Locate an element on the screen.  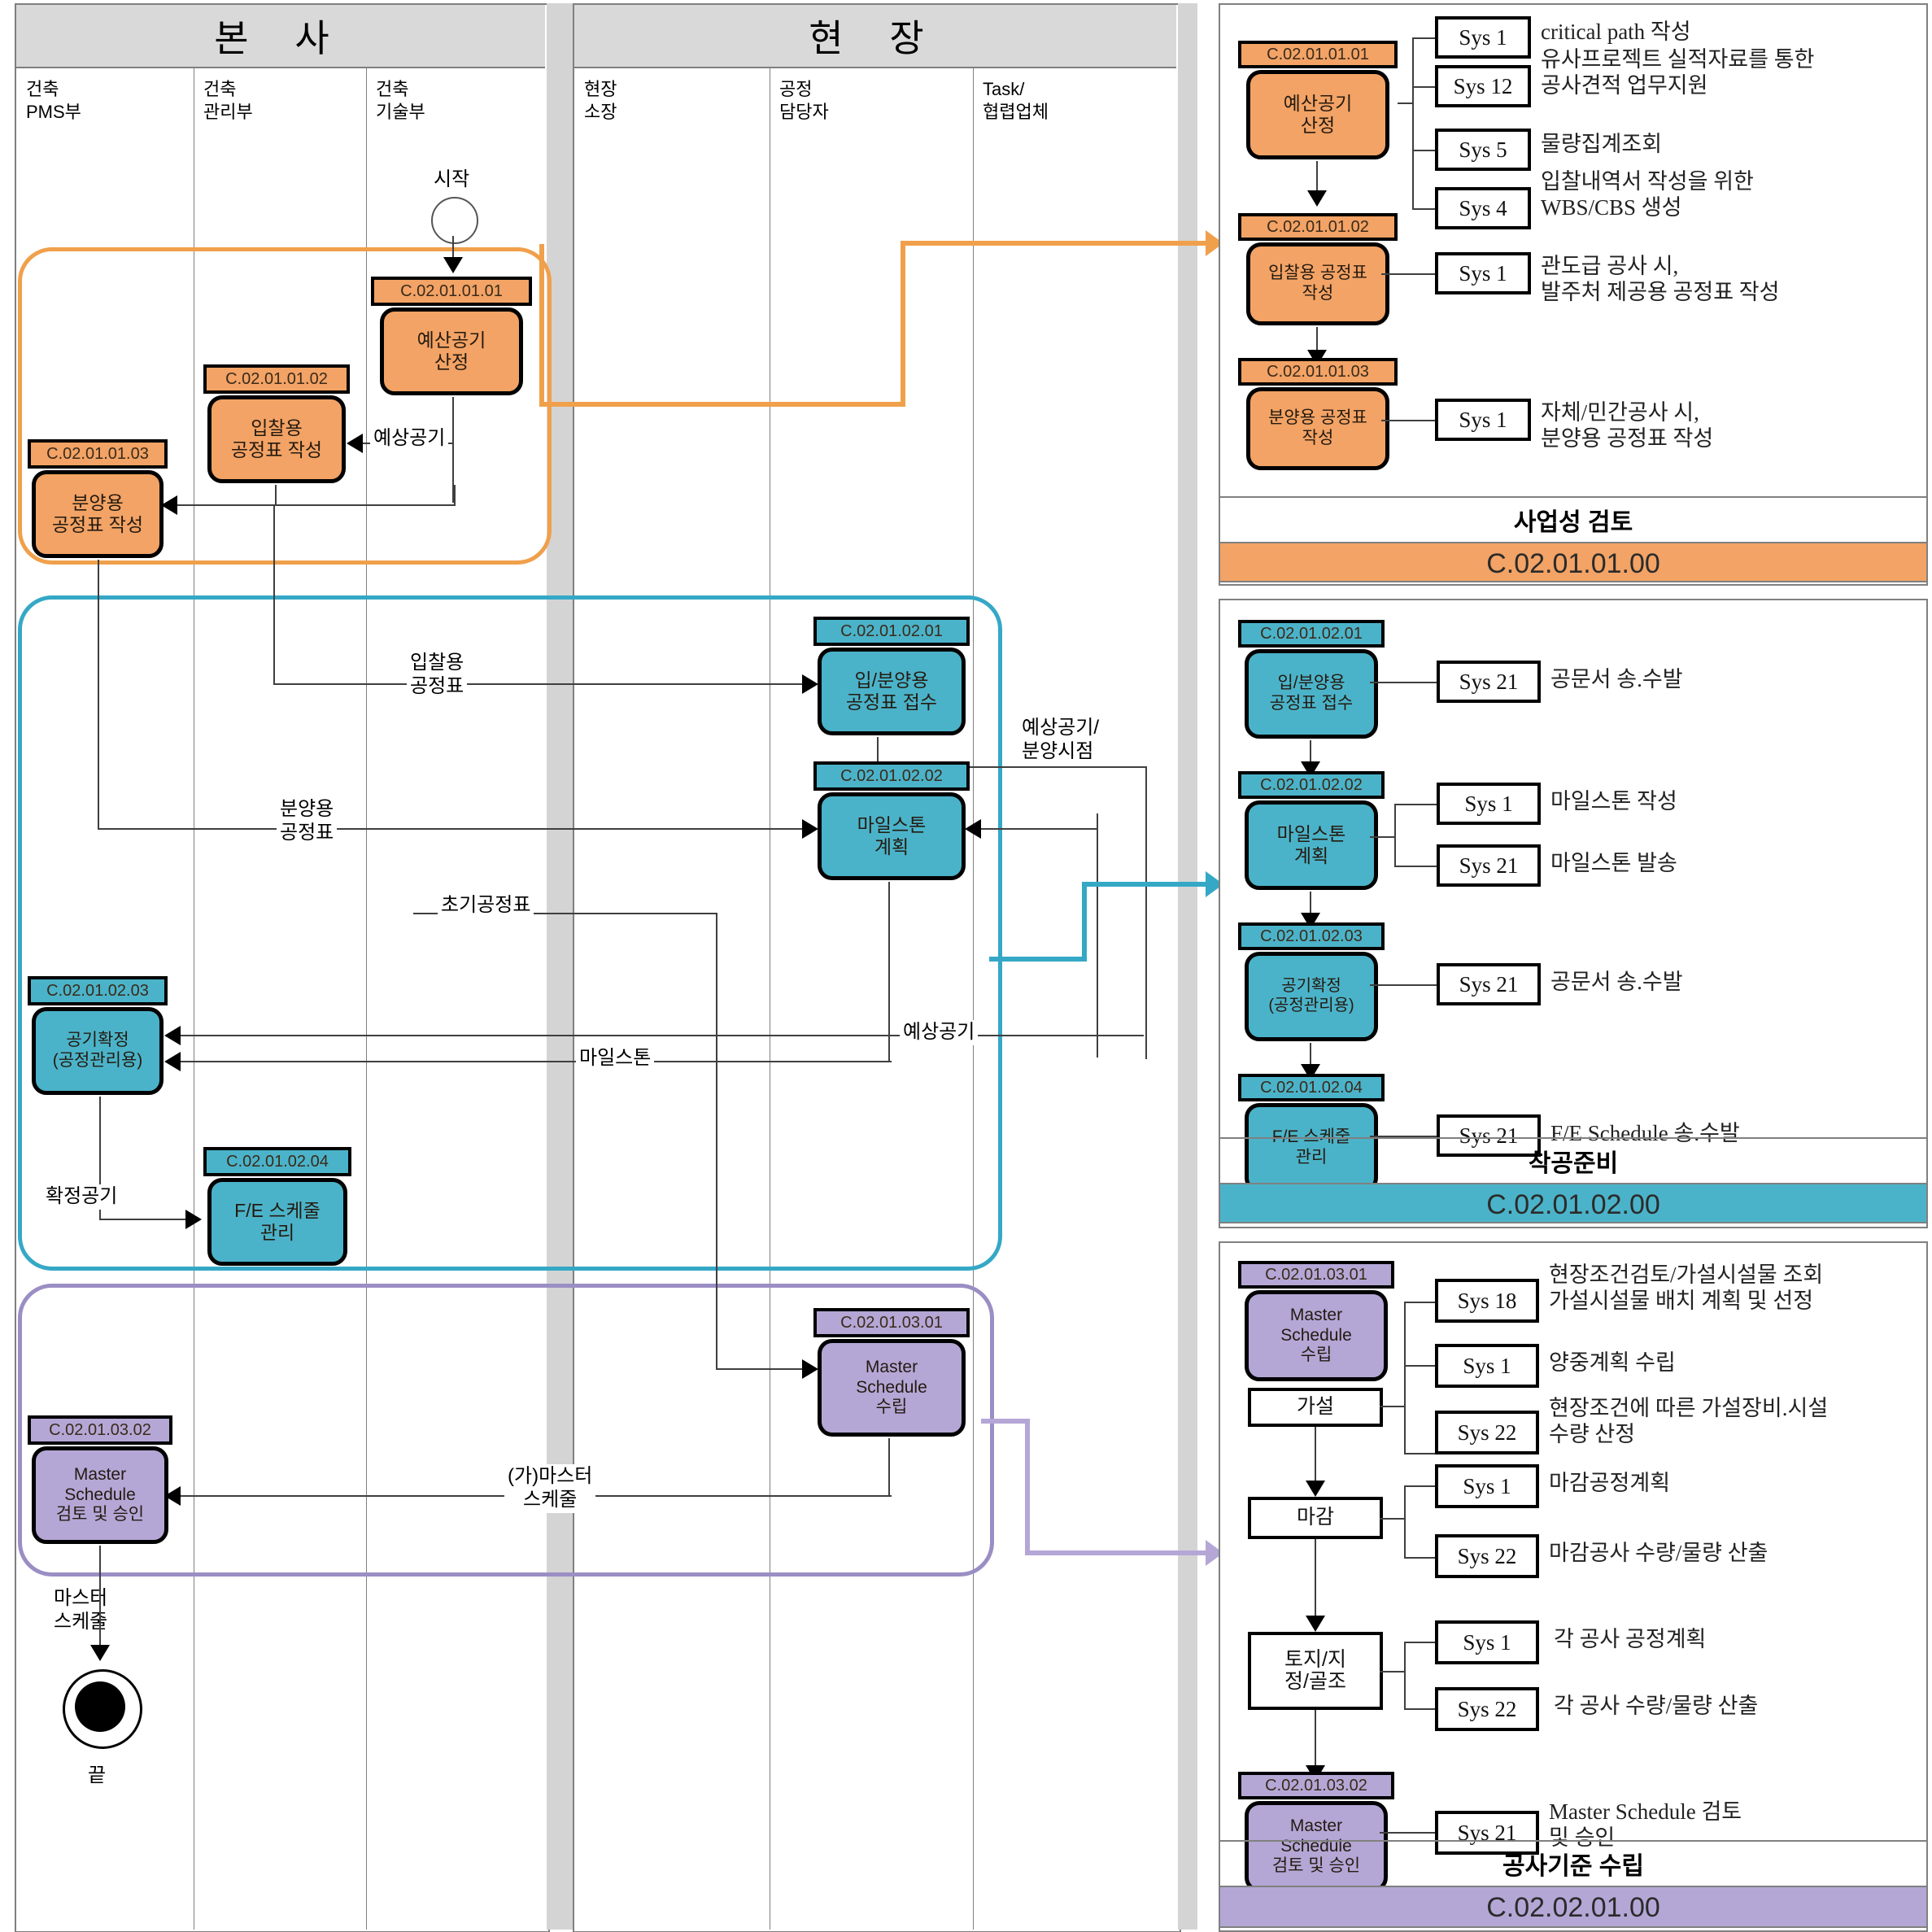
panel-orange-sys-1: Sys 1 is located at coordinates (1483, 38).